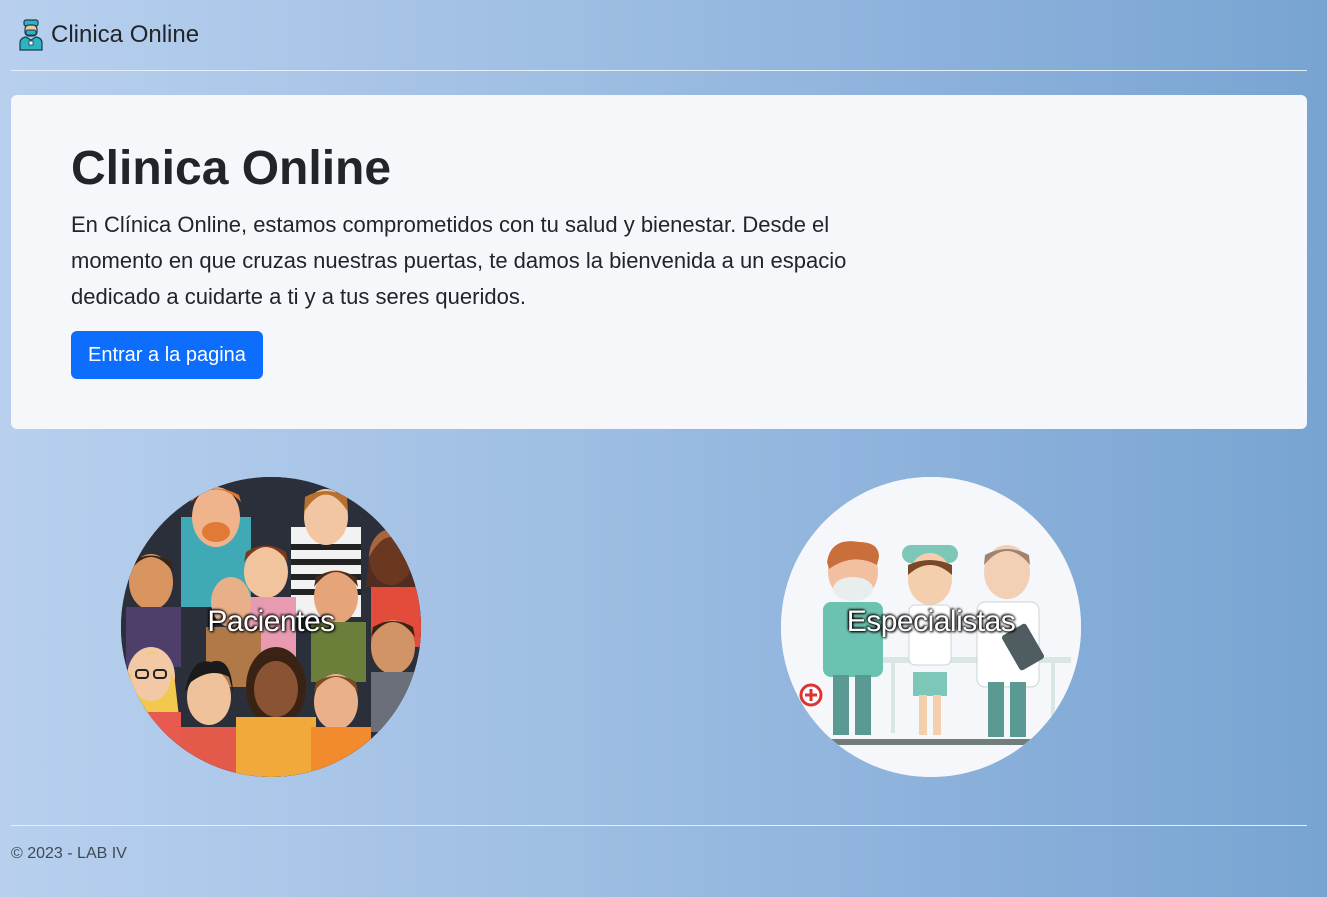 Image resolution: width=1327 pixels, height=897 pixels. I want to click on enter-page-button: Entrar a la pagina, so click(167, 355).